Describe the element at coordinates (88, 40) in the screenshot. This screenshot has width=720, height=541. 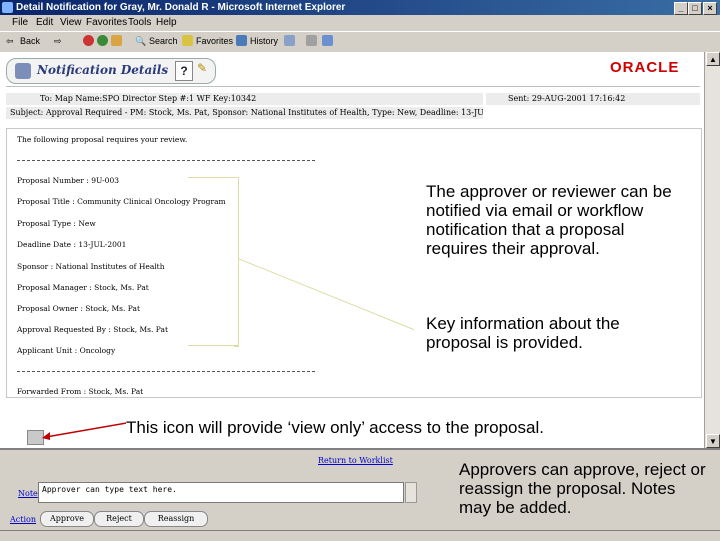
I see `stop-icon` at that location.